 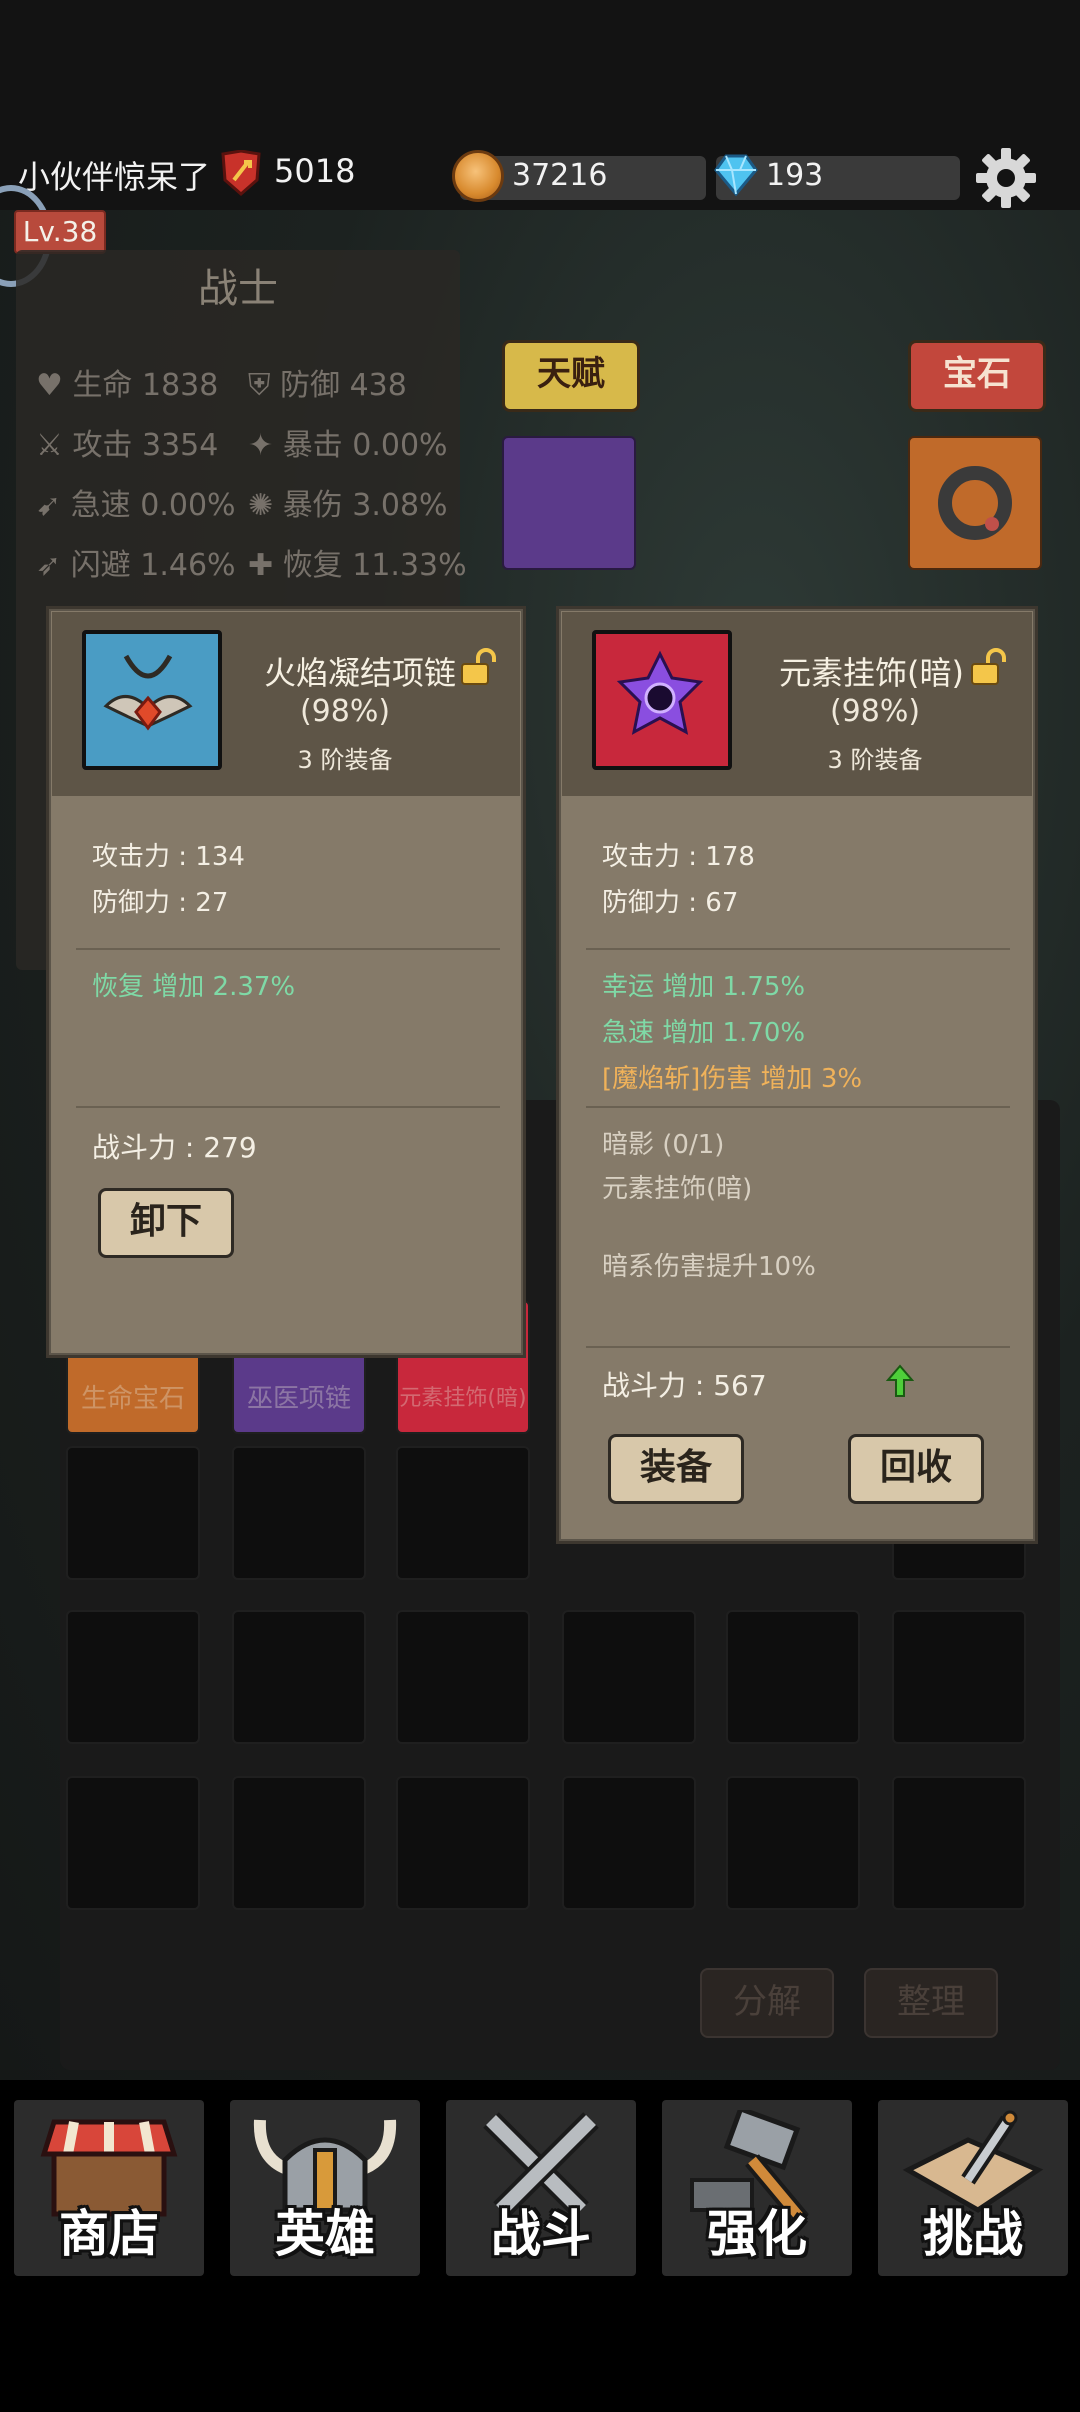 I want to click on new-item-quality: (98%), so click(x=875, y=711).